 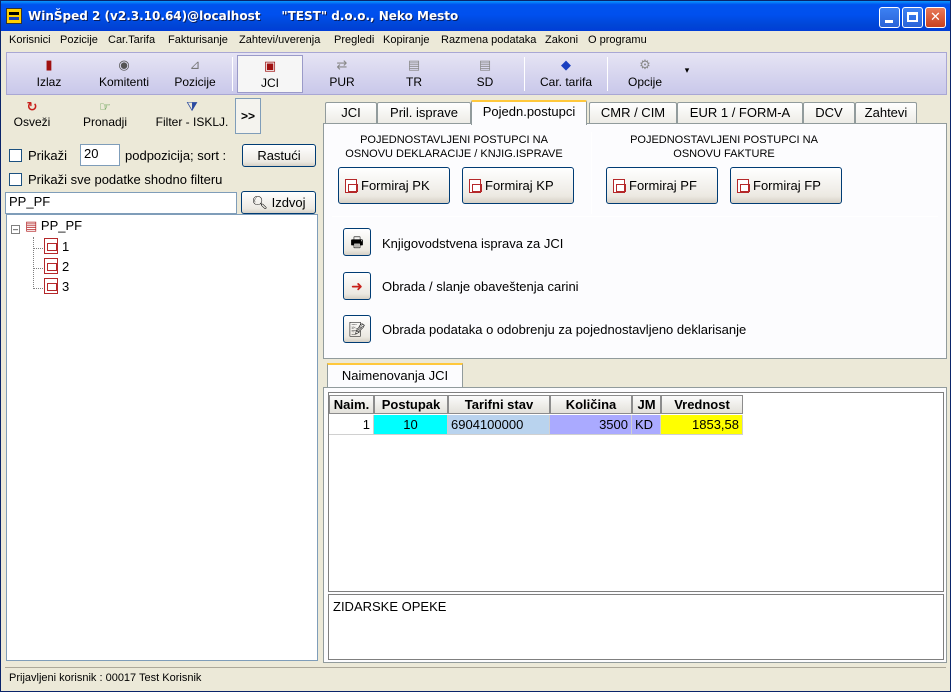 What do you see at coordinates (248, 116) in the screenshot?
I see `more-button: >>` at bounding box center [248, 116].